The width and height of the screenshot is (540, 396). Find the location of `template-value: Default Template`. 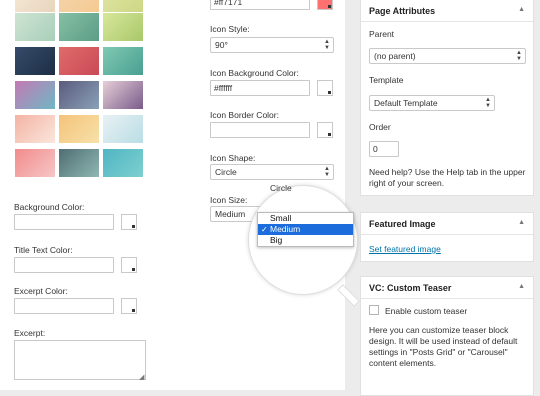

template-value: Default Template is located at coordinates (406, 103).